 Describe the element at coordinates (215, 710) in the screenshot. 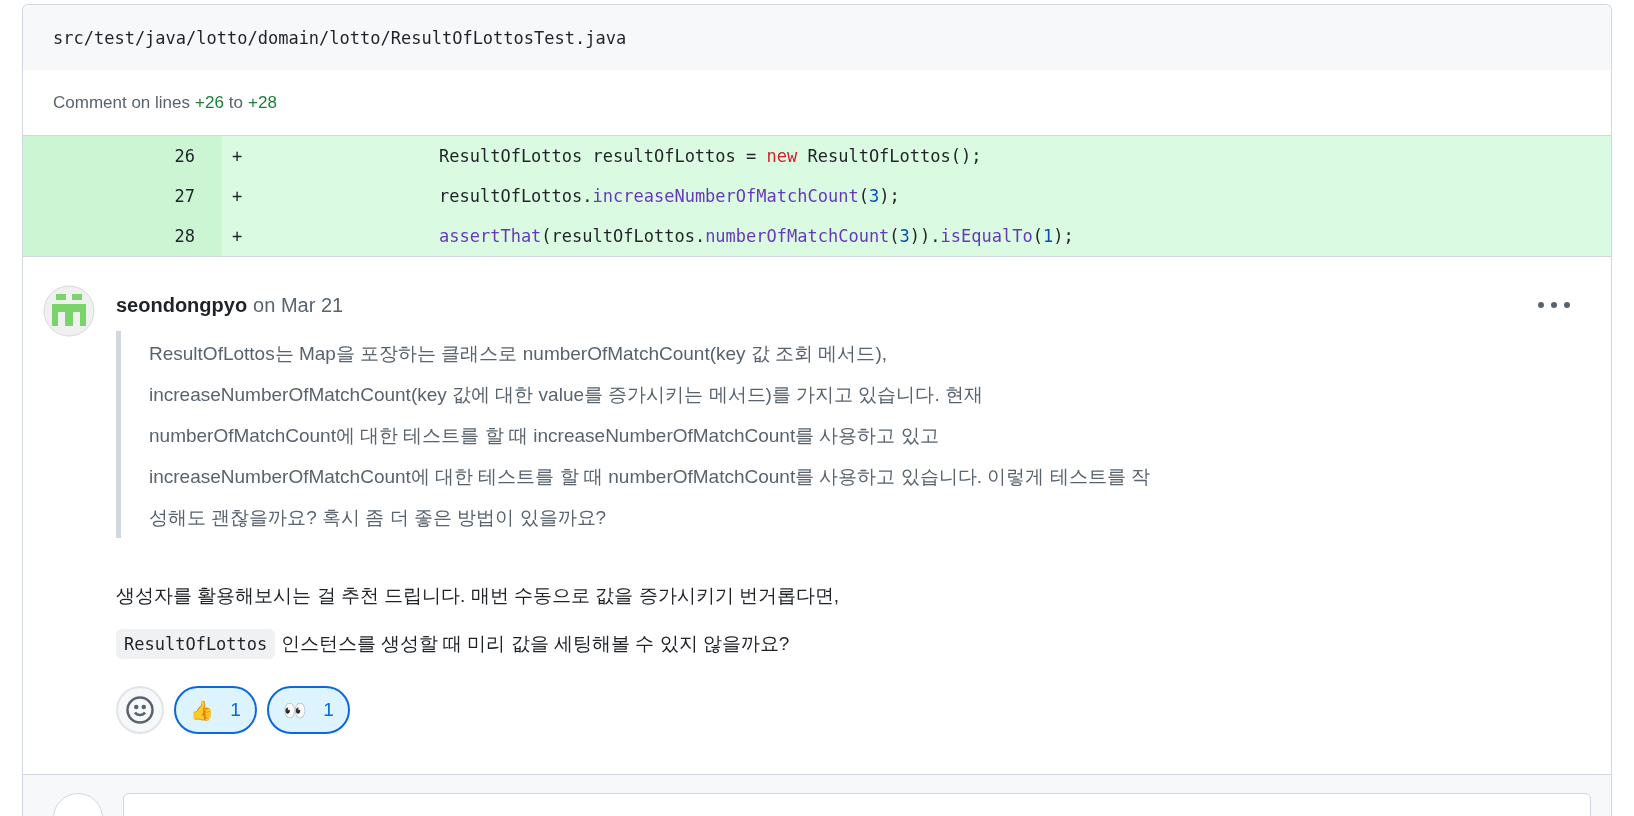

I see `reaction-button: 👍 1` at that location.